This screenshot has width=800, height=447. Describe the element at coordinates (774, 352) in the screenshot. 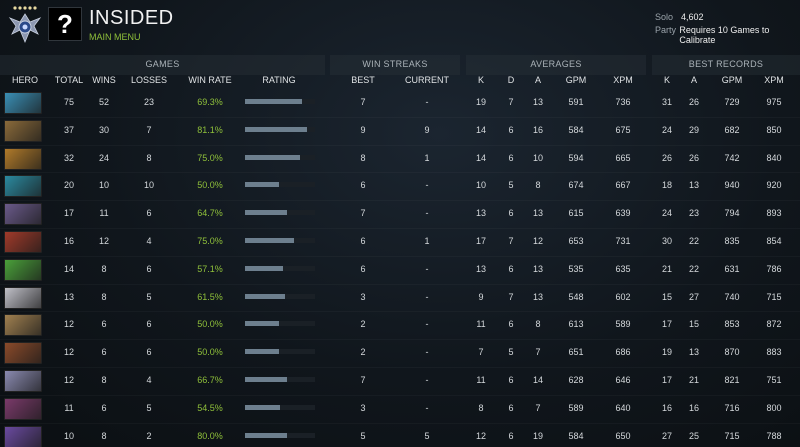

I see `best-xpm: 883` at that location.